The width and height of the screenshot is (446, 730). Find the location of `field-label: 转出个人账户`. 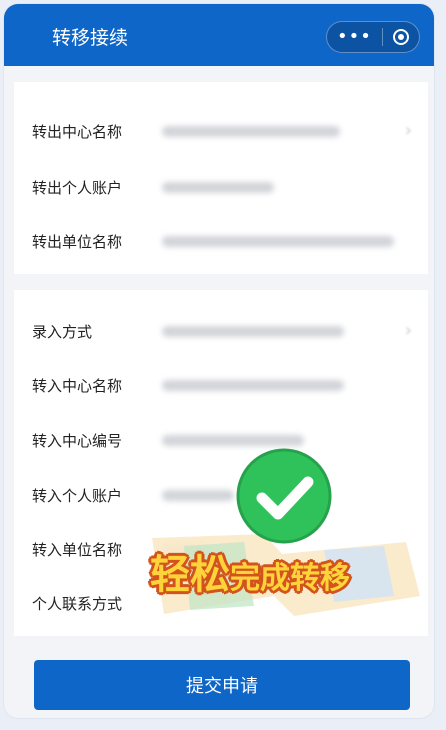

field-label: 转出个人账户 is located at coordinates (77, 188).